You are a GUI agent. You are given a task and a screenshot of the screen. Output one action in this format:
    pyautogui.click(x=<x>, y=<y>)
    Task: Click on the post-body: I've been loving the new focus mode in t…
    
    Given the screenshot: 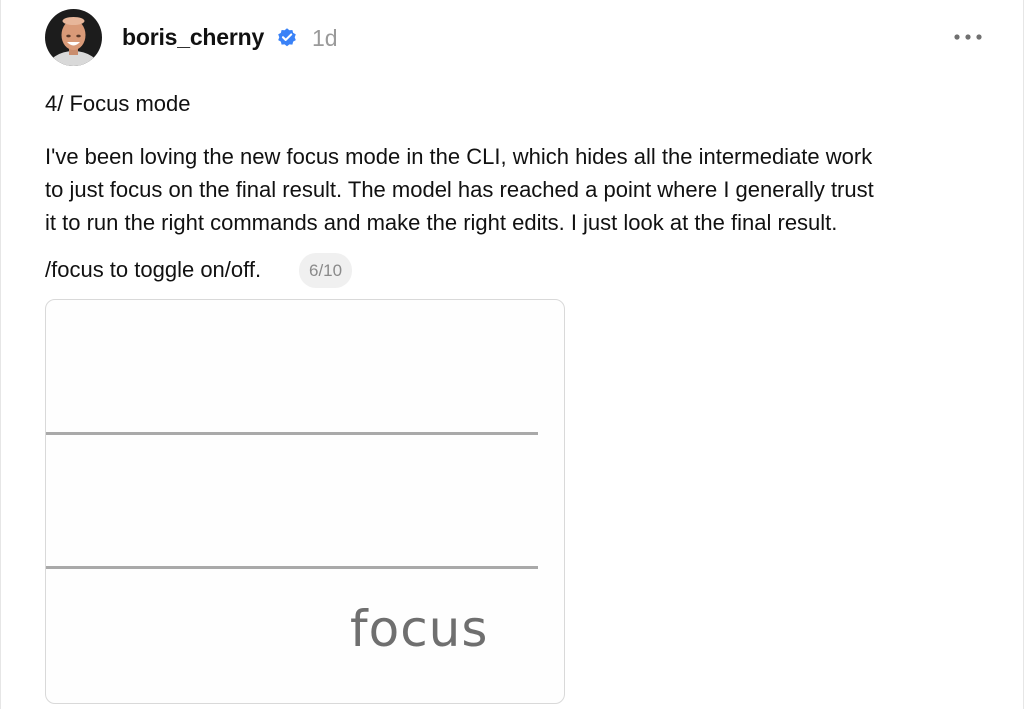 What is the action you would take?
    pyautogui.click(x=525, y=189)
    